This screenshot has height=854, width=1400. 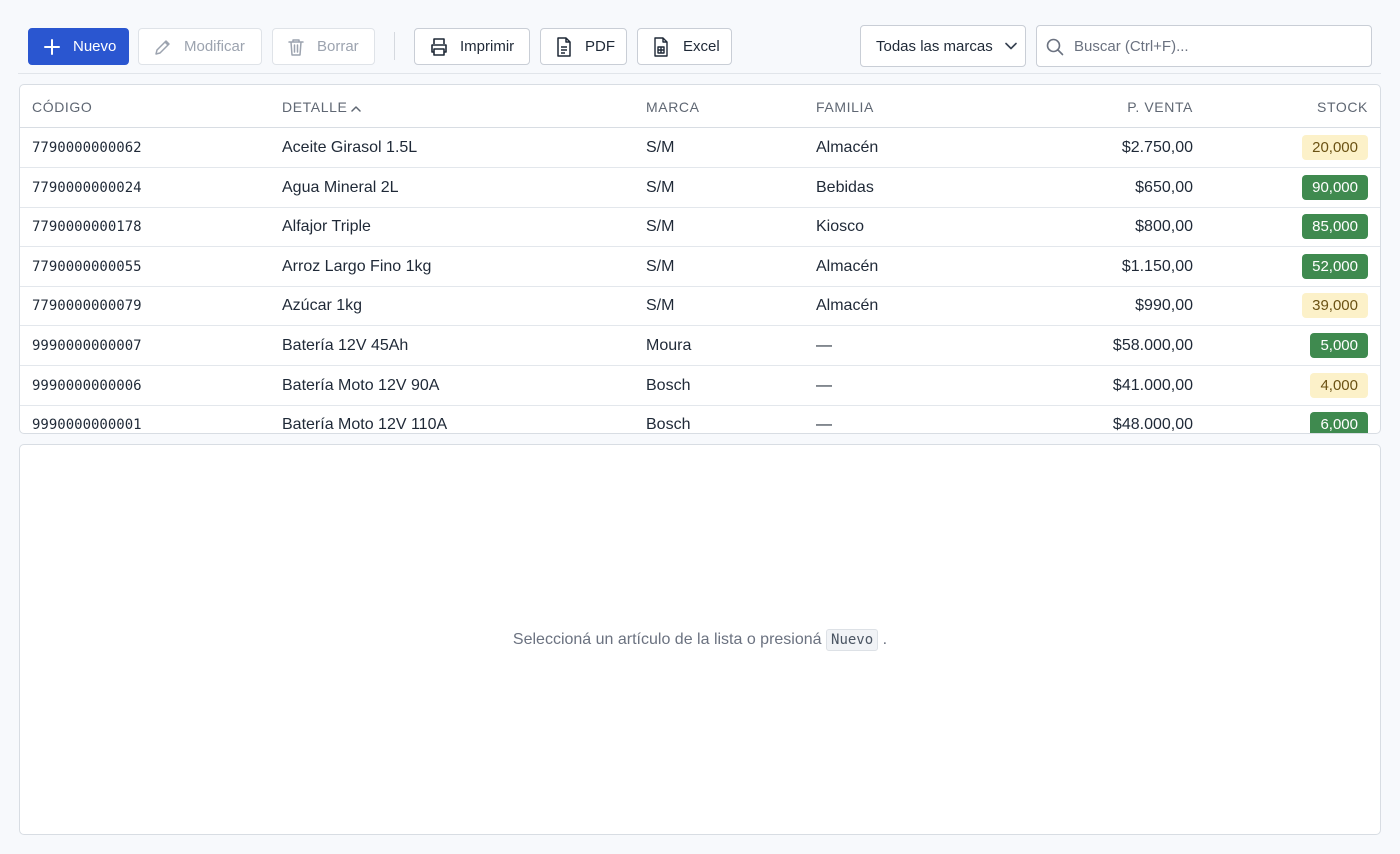 I want to click on toolbar-divider, so click(x=394, y=46).